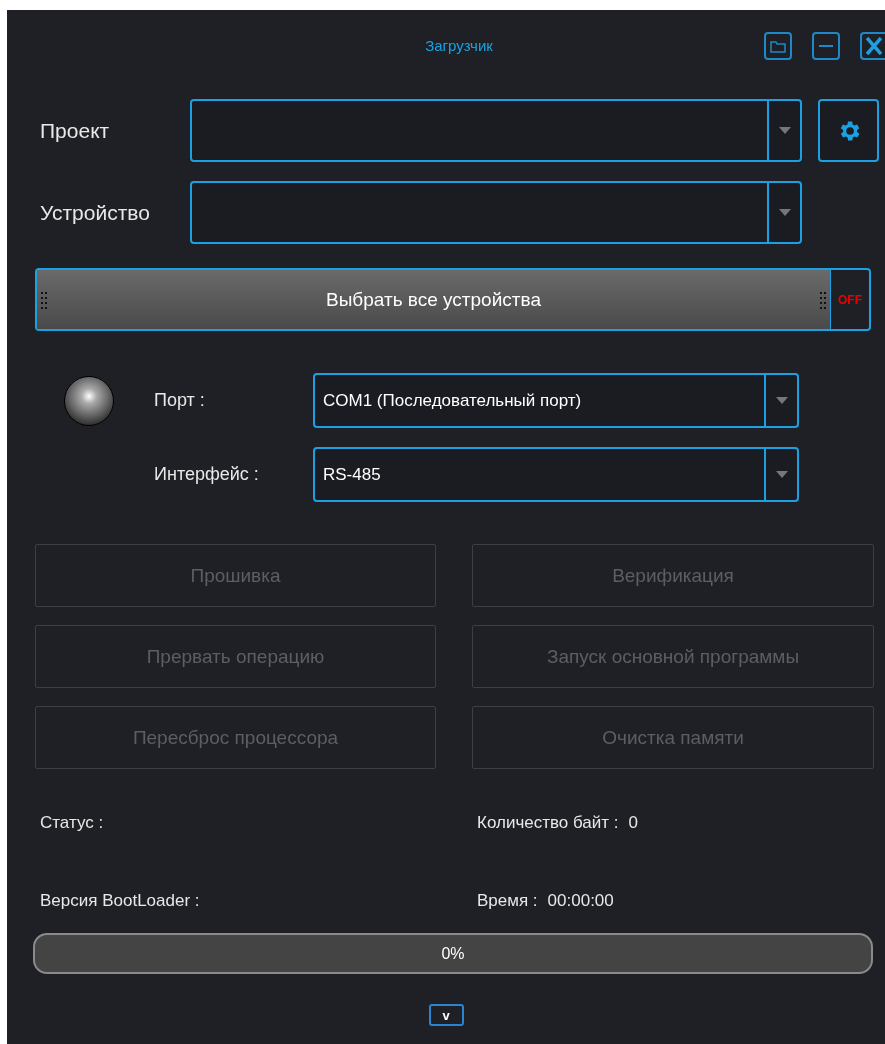  Describe the element at coordinates (556, 400) in the screenshot. I see `port-dropdown: COM1 (Последовательный порт)` at that location.